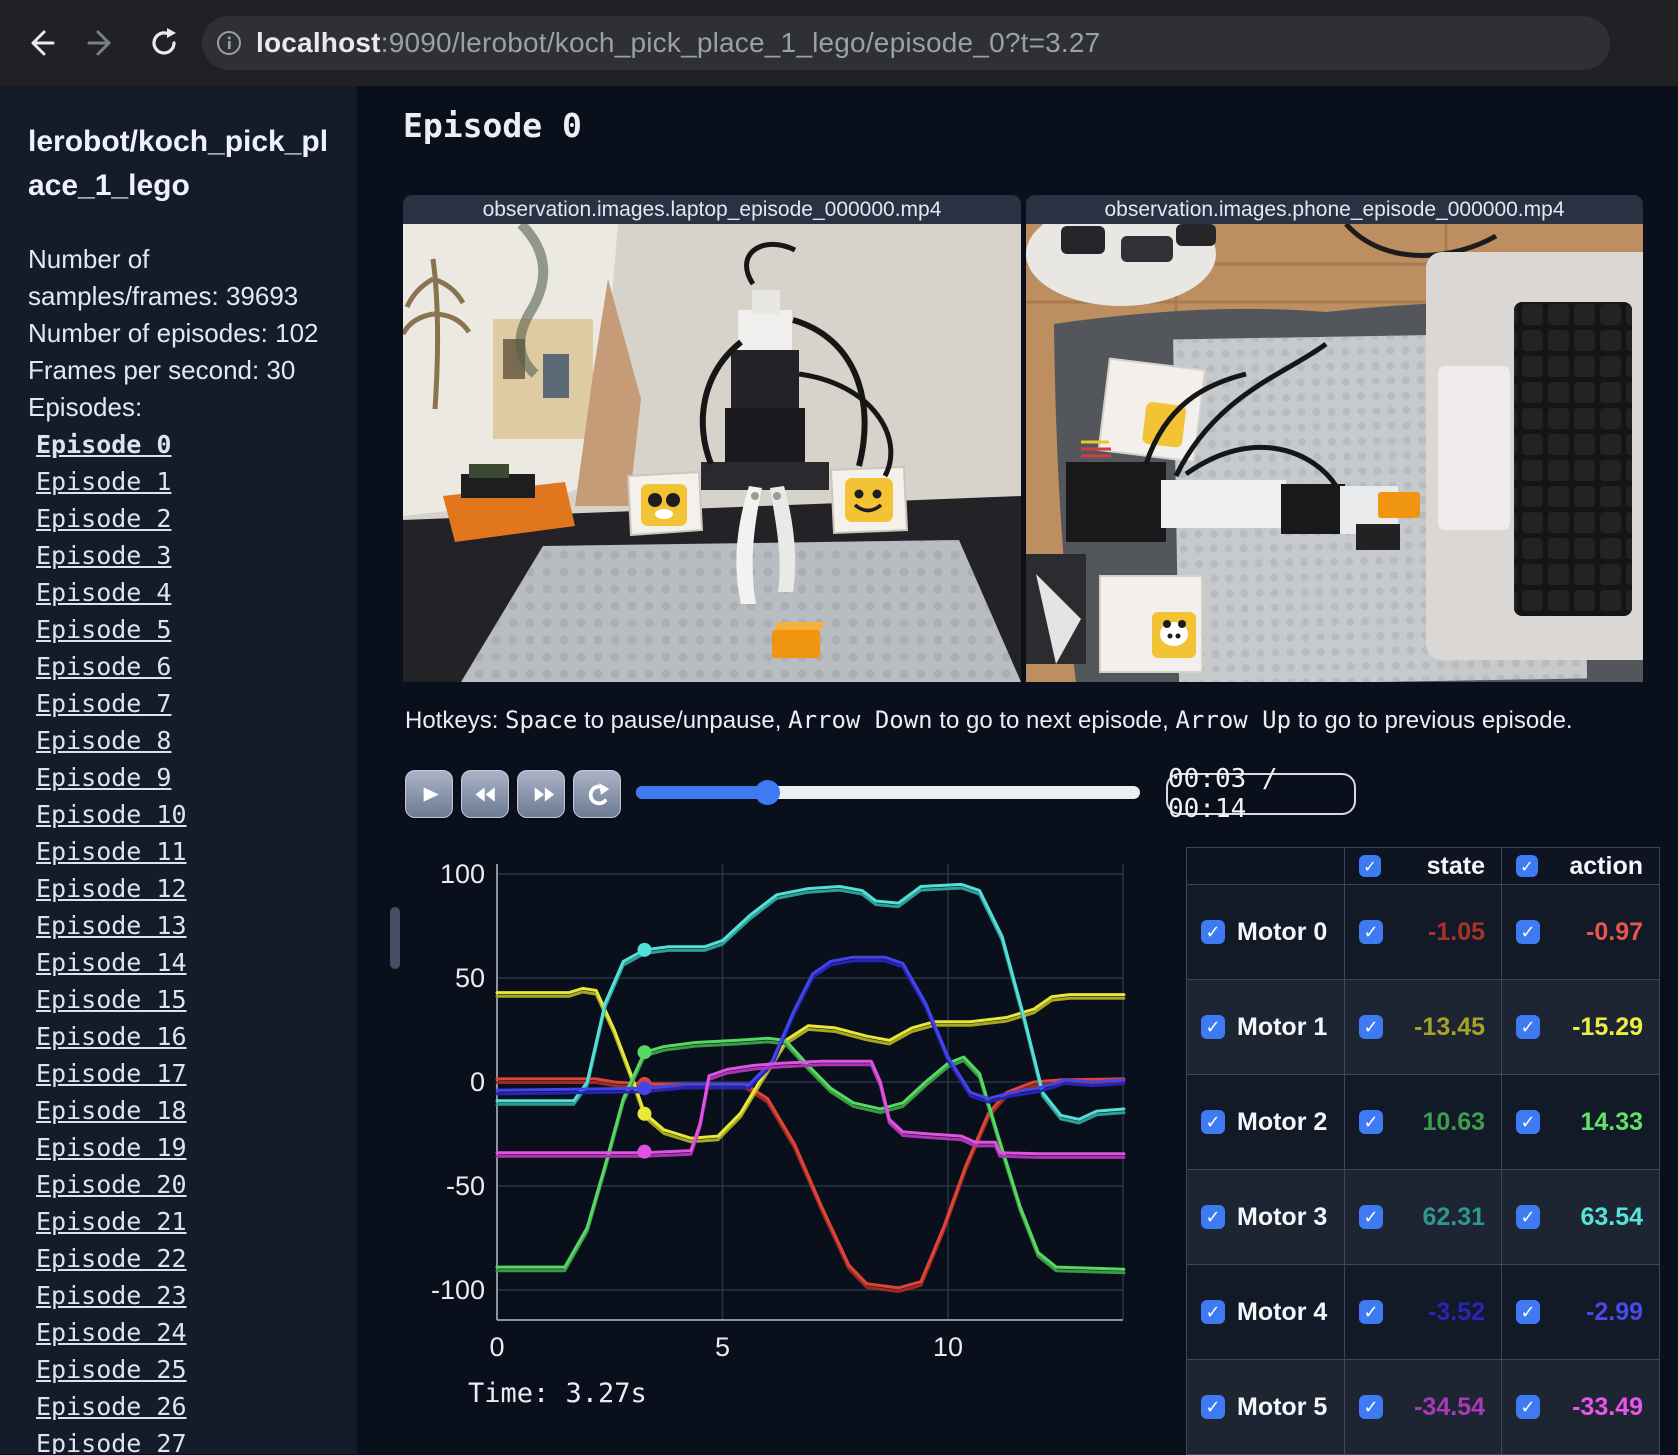 The width and height of the screenshot is (1678, 1455). Describe the element at coordinates (712, 453) in the screenshot. I see `laptop-video-frame` at that location.